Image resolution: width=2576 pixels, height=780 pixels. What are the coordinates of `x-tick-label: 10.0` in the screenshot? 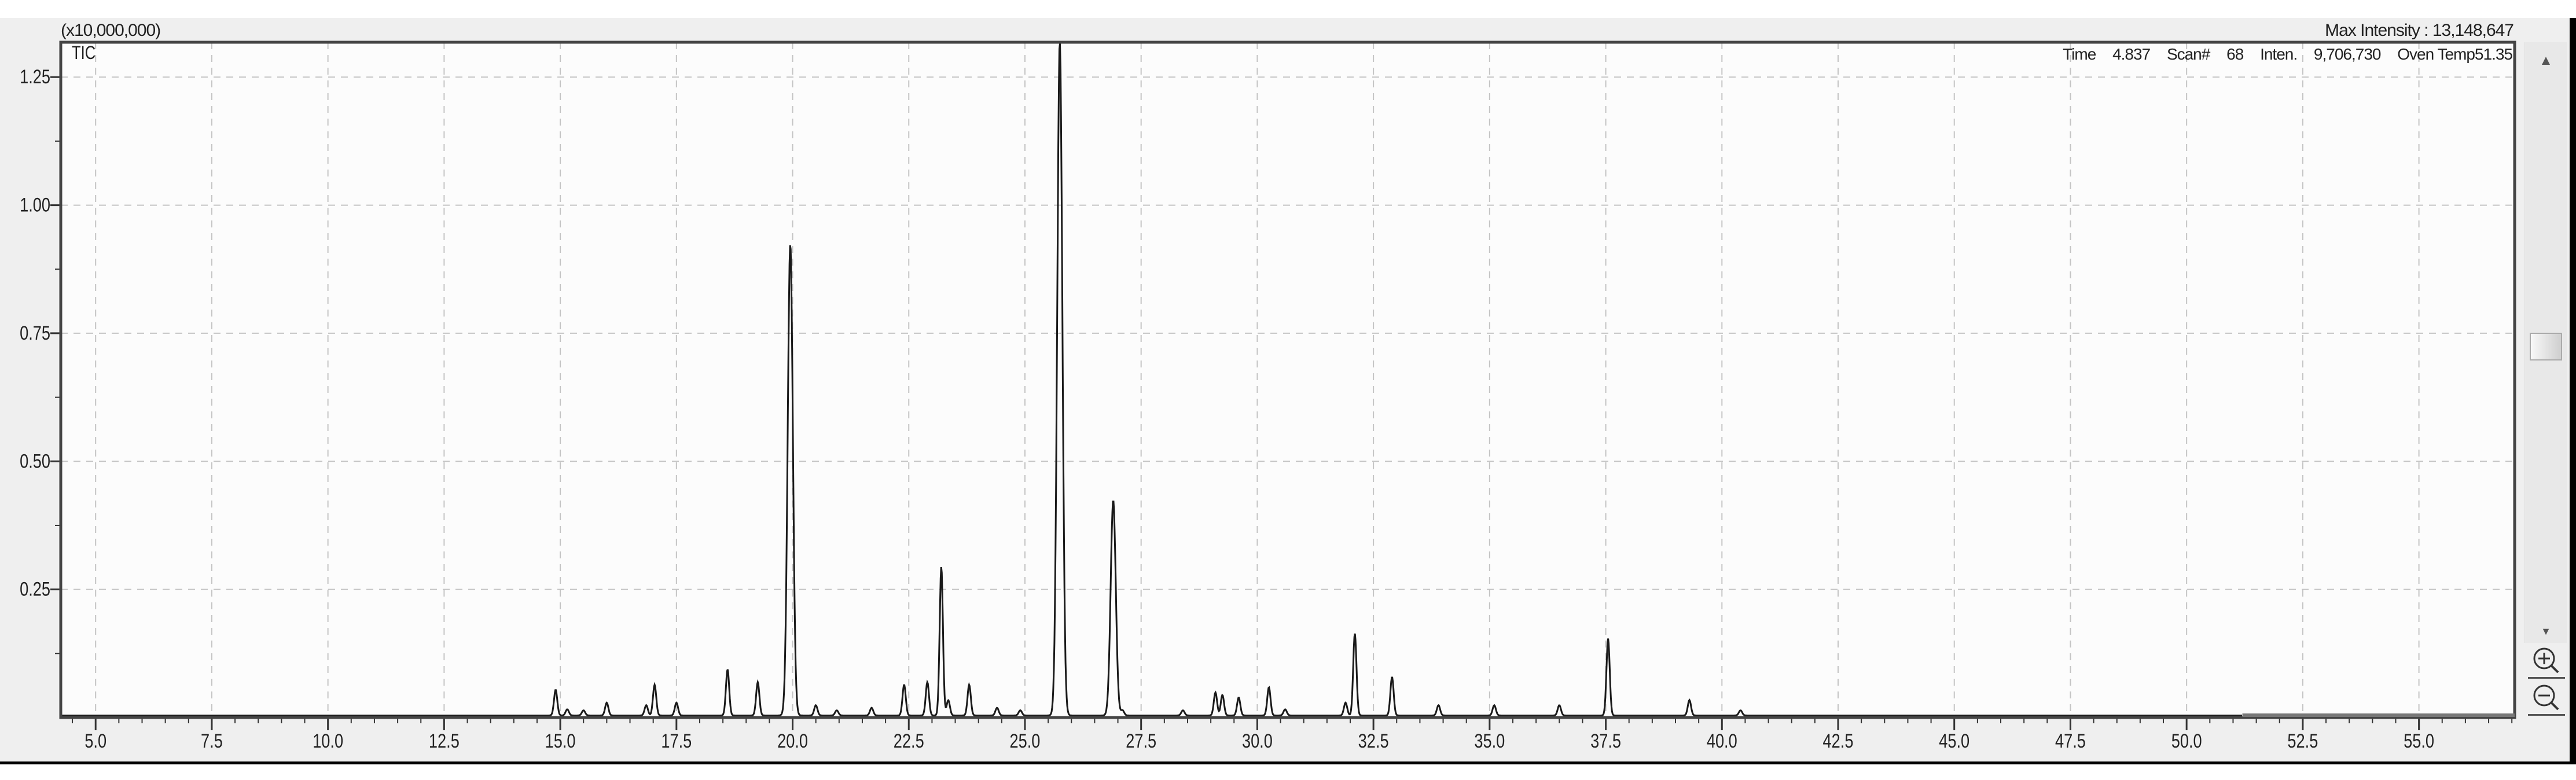 It's located at (328, 741).